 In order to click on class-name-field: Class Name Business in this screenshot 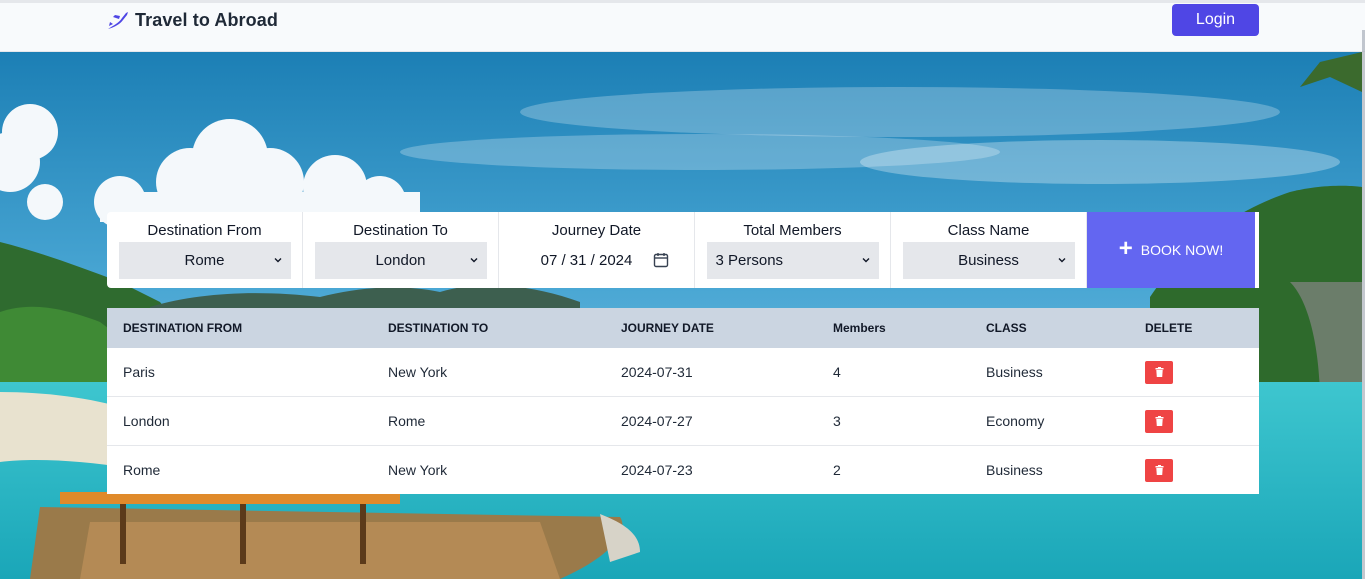, I will do `click(989, 250)`.